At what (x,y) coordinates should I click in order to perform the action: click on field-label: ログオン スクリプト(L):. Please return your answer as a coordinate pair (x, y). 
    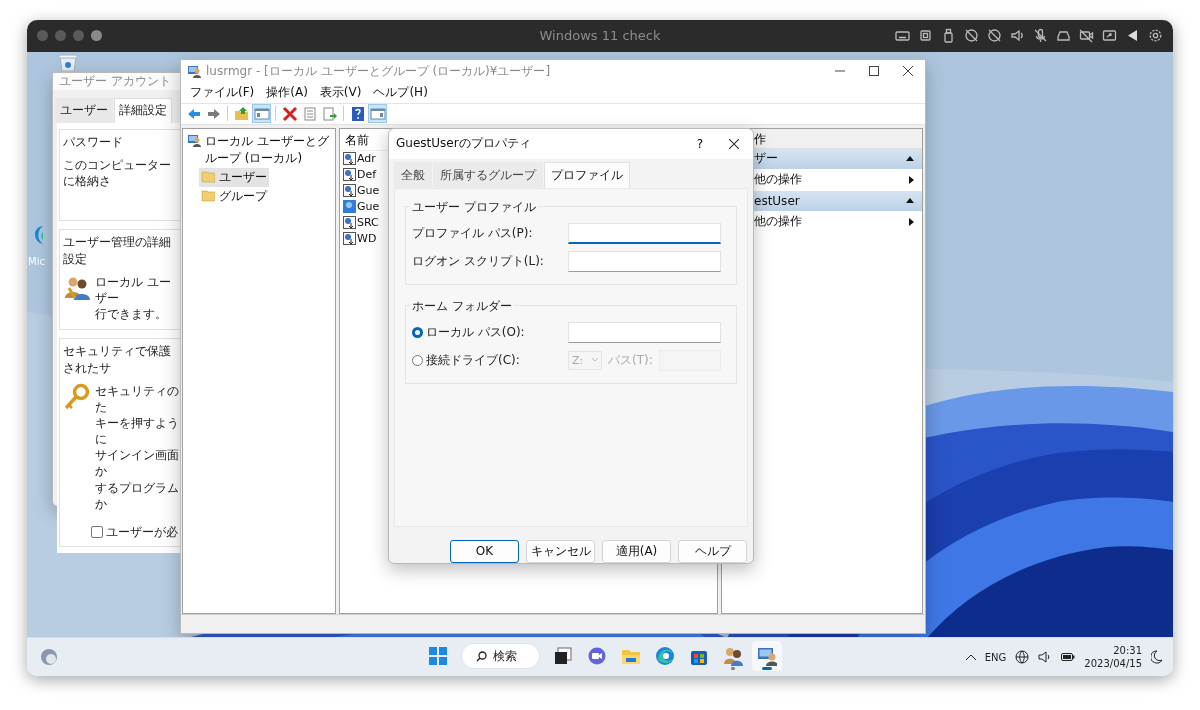
    Looking at the image, I should click on (478, 261).